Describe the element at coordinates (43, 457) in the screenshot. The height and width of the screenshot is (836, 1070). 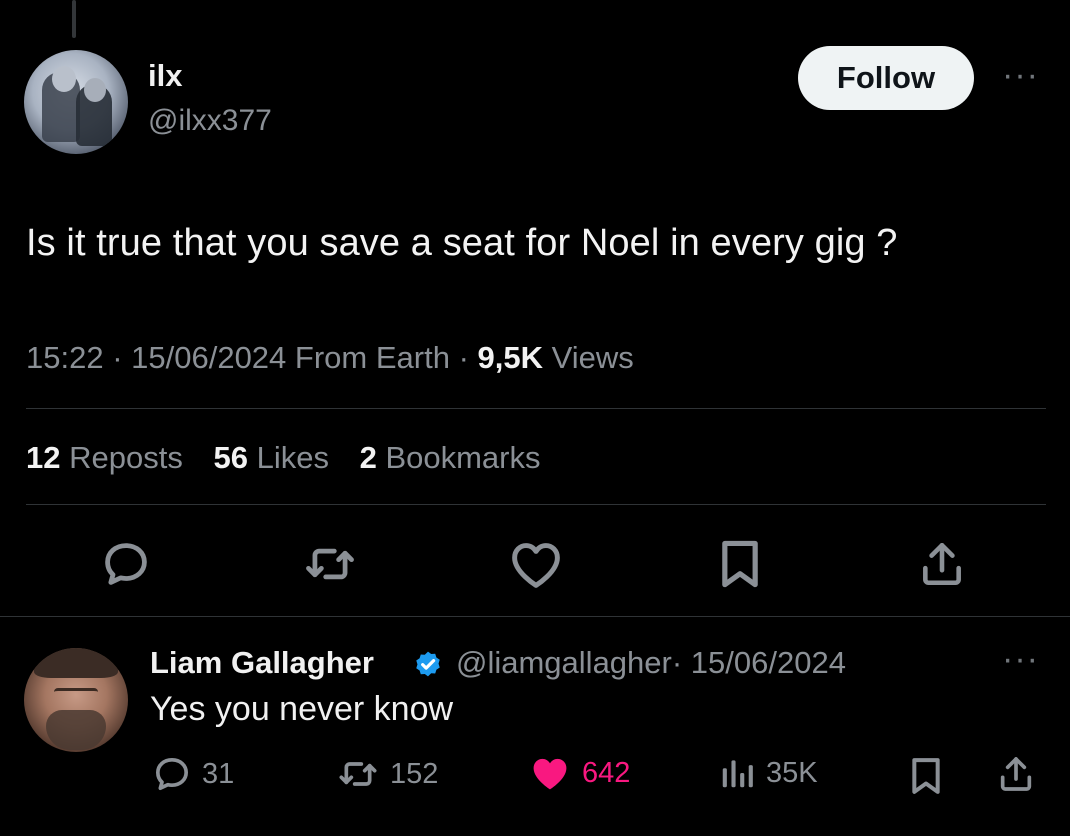
I see `reposts-count: 12` at that location.